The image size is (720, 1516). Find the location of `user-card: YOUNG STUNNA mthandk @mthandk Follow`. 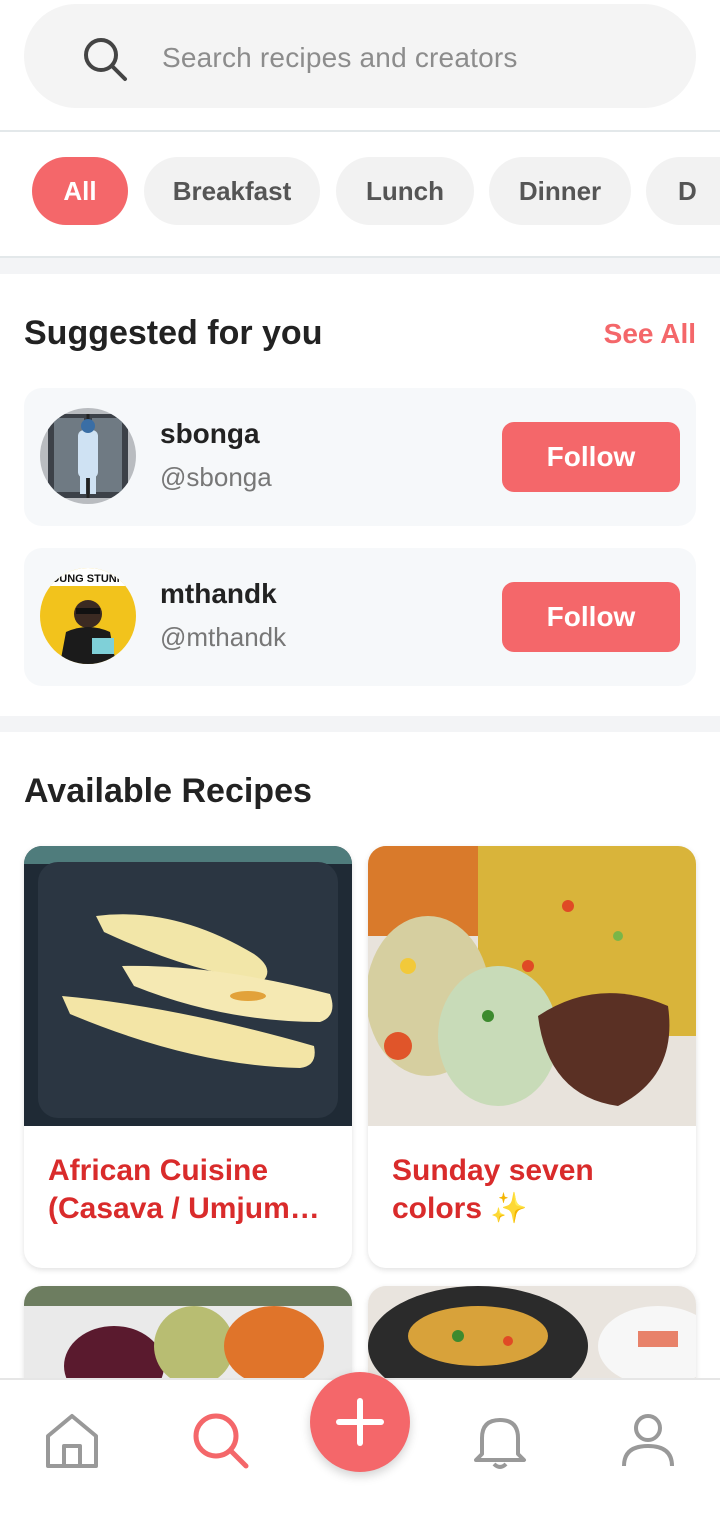

user-card: YOUNG STUNNA mthandk @mthandk Follow is located at coordinates (360, 617).